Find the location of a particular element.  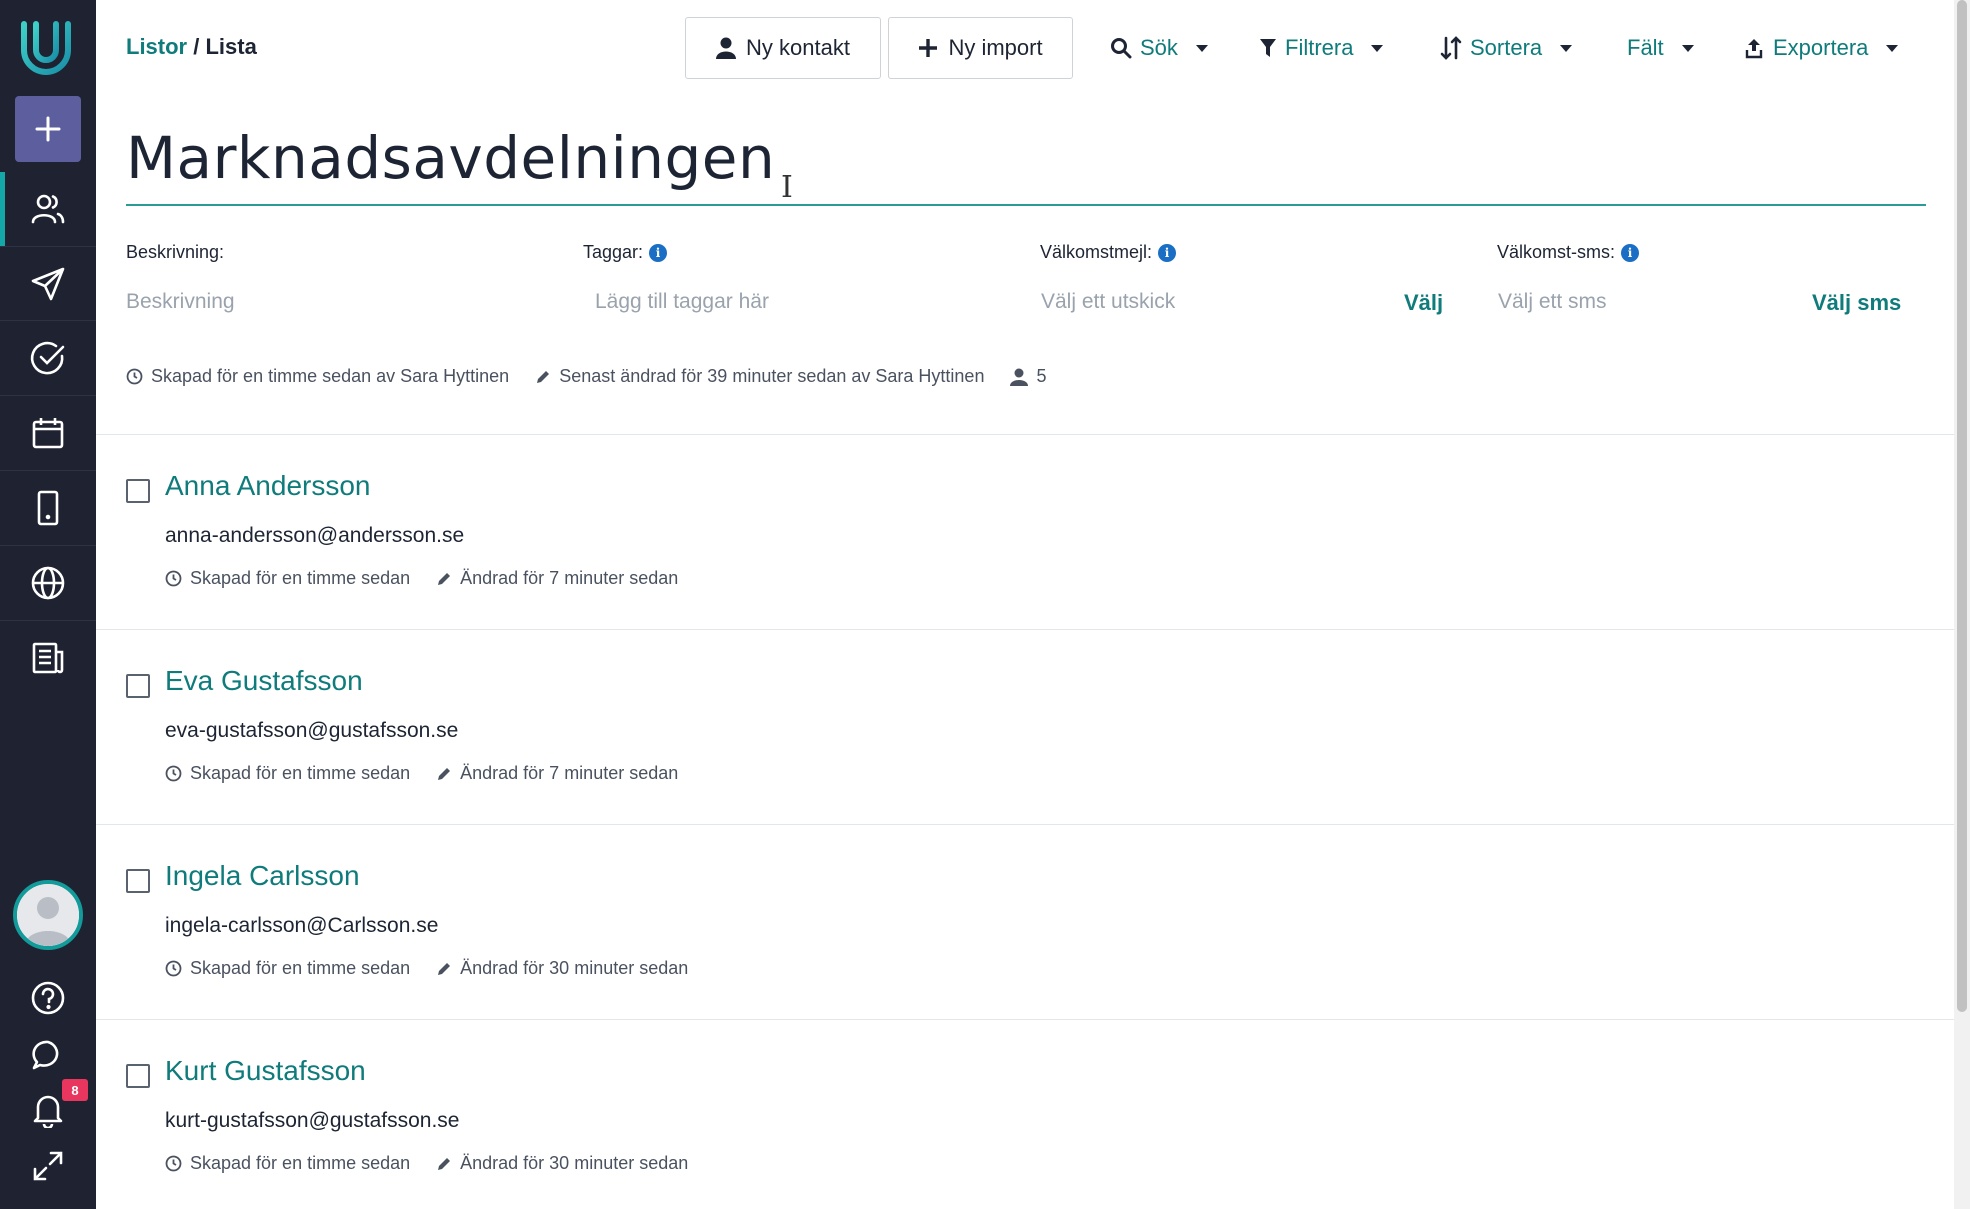

bell-icon is located at coordinates (48, 1111).